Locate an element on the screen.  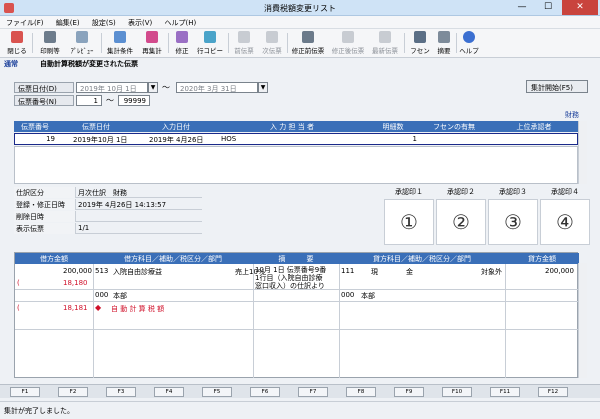
date-tilde: 〜 is located at coordinates (166, 87).